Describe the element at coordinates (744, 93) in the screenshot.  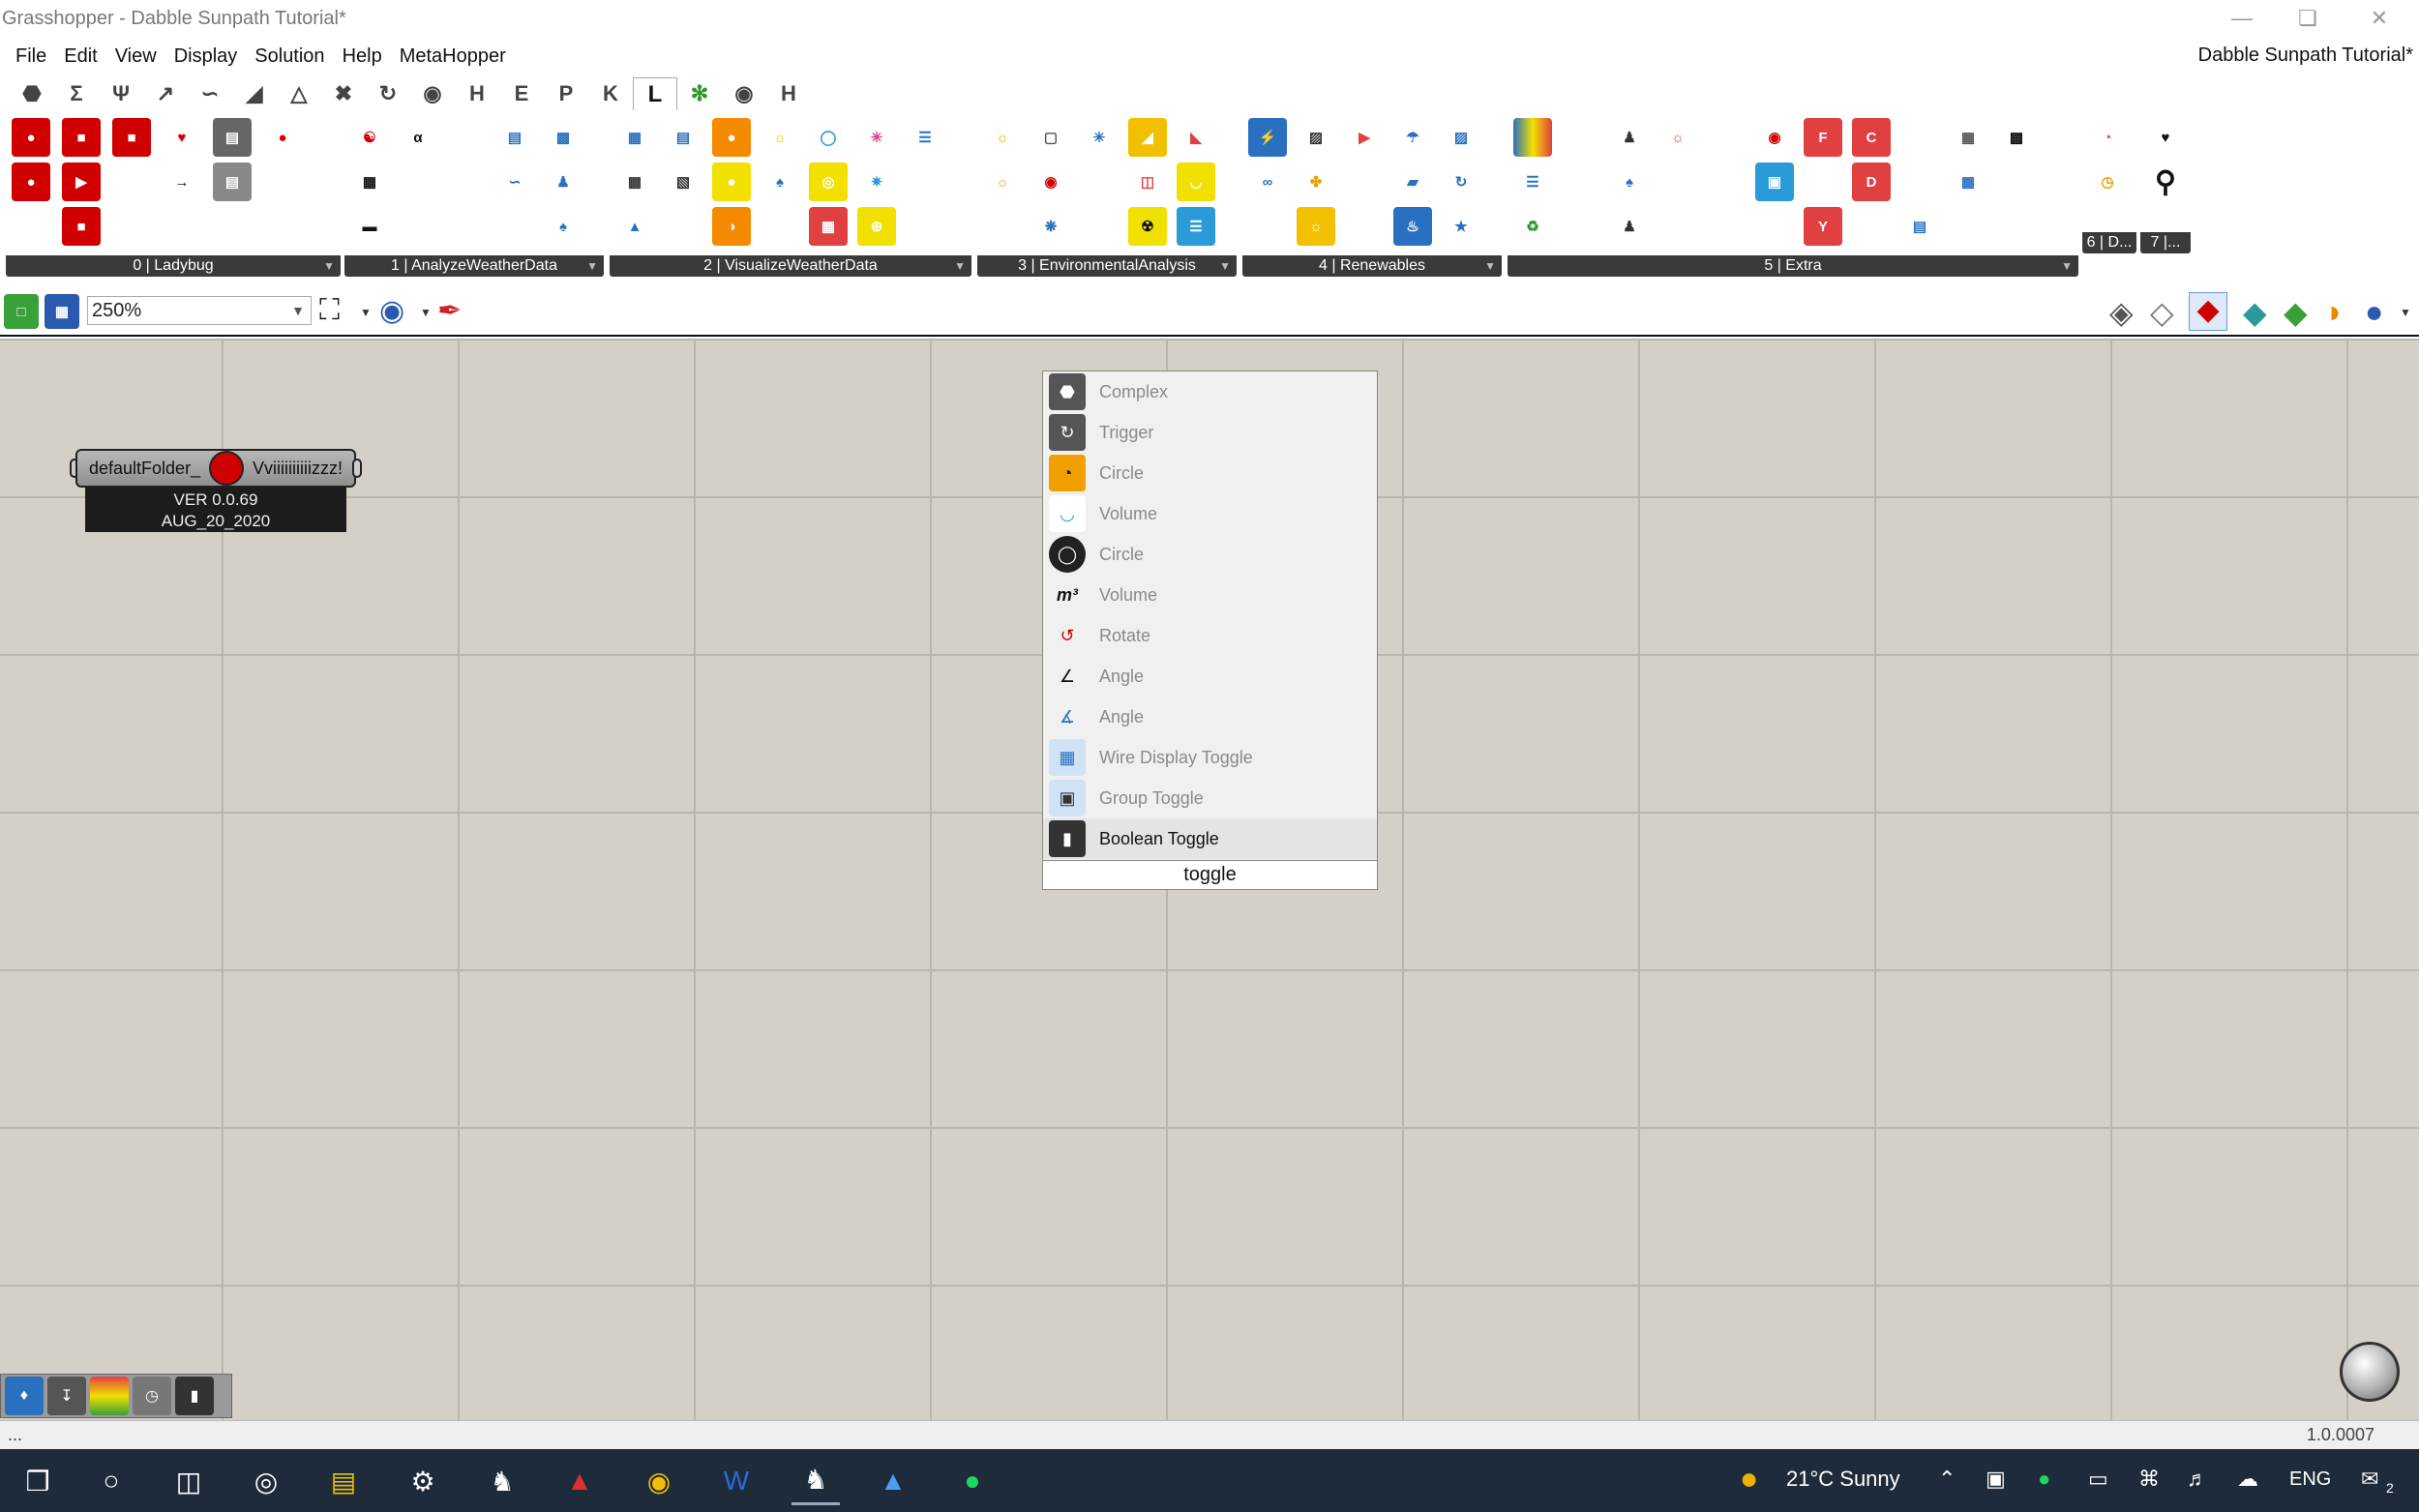
I see `plugin-tab-icon: ◉` at that location.